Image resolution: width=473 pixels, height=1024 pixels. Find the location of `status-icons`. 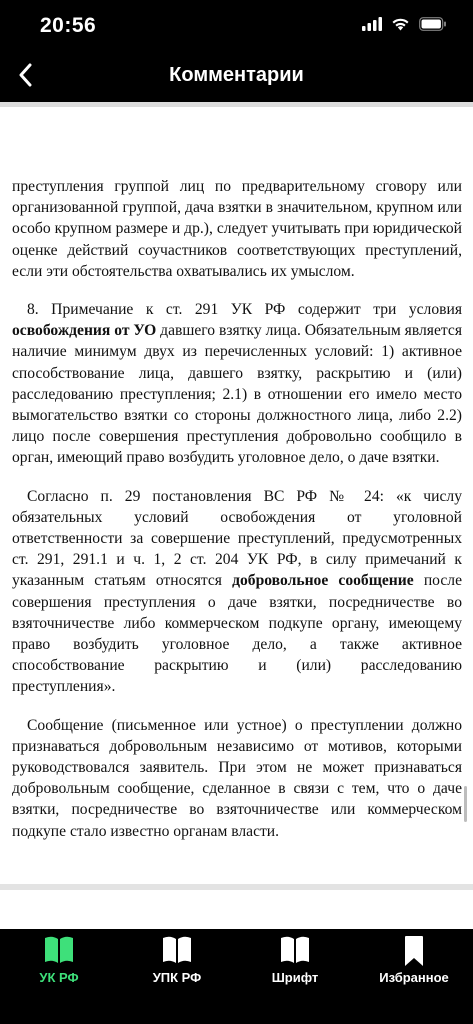

status-icons is located at coordinates (404, 26).